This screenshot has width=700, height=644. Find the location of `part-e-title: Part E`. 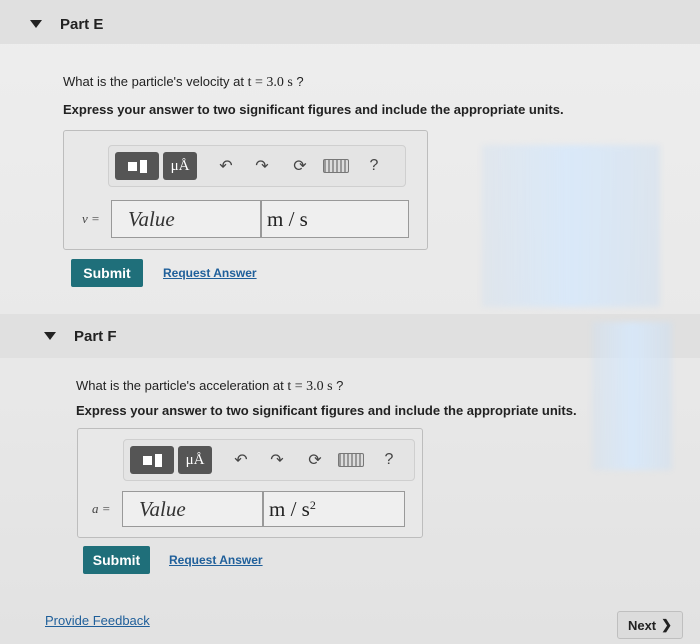

part-e-title: Part E is located at coordinates (82, 24).